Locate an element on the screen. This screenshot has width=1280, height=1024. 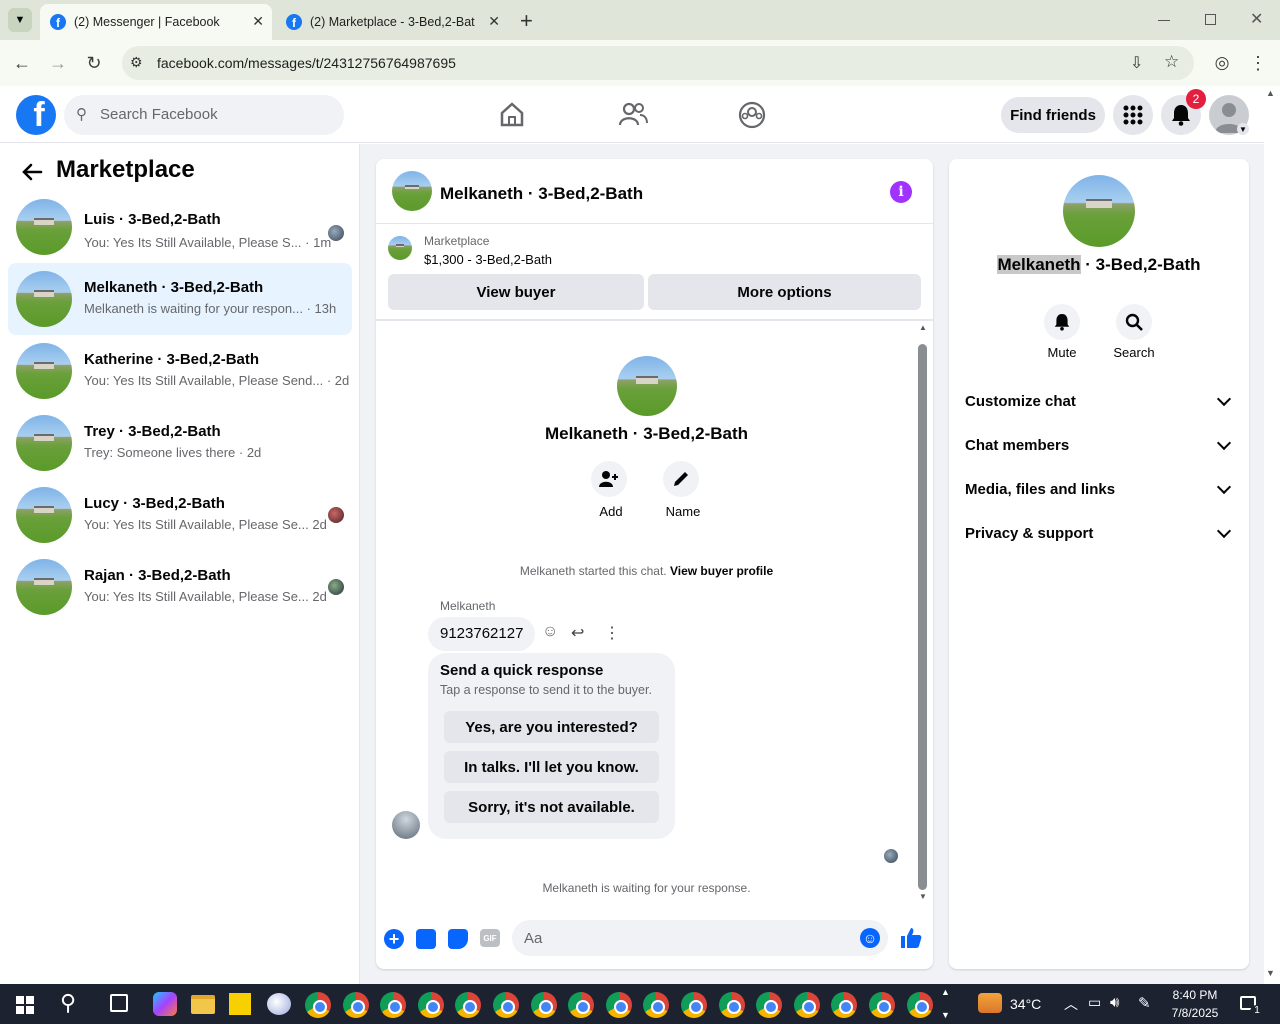
plus-icon: + is located at coordinates (394, 939).